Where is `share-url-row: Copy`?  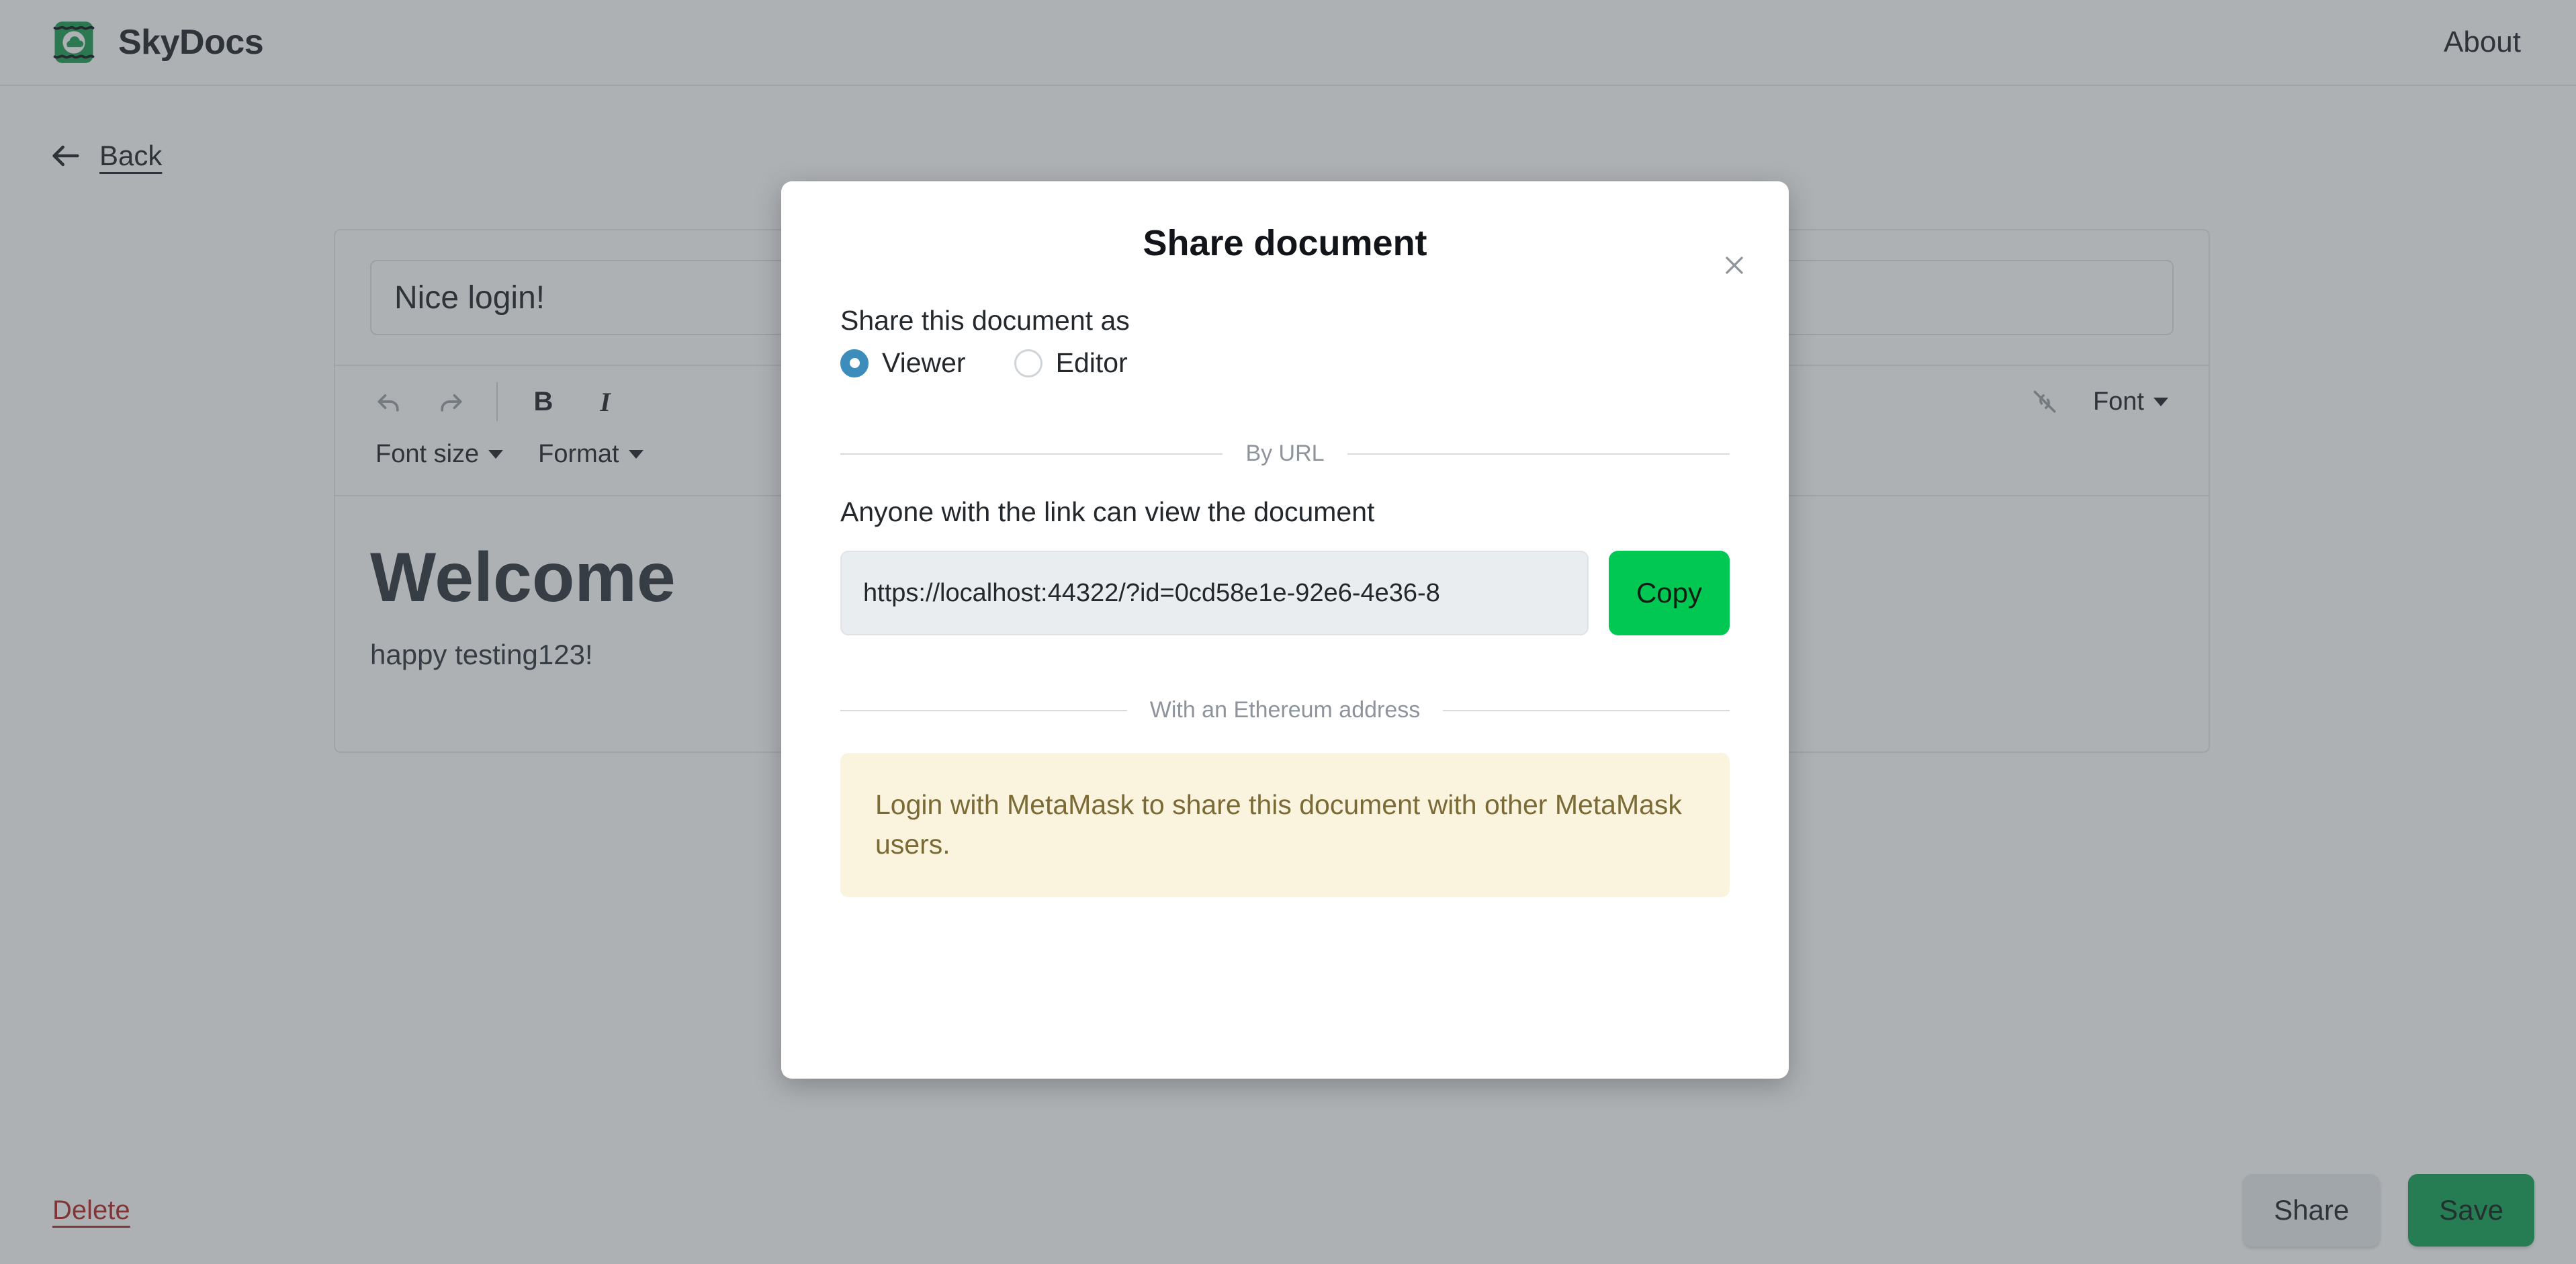 share-url-row: Copy is located at coordinates (1285, 593).